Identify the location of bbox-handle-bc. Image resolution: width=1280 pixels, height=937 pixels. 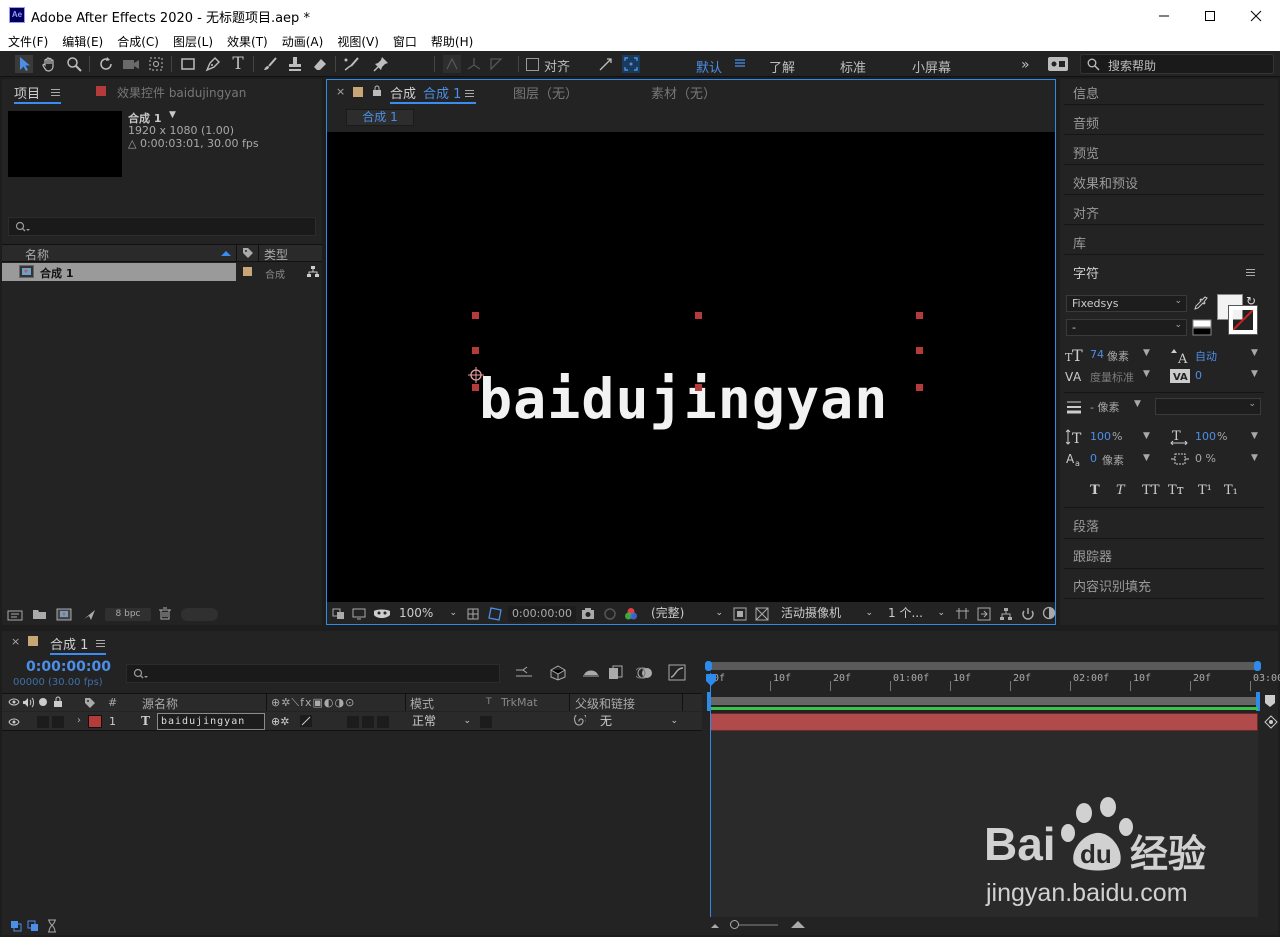
(698, 387).